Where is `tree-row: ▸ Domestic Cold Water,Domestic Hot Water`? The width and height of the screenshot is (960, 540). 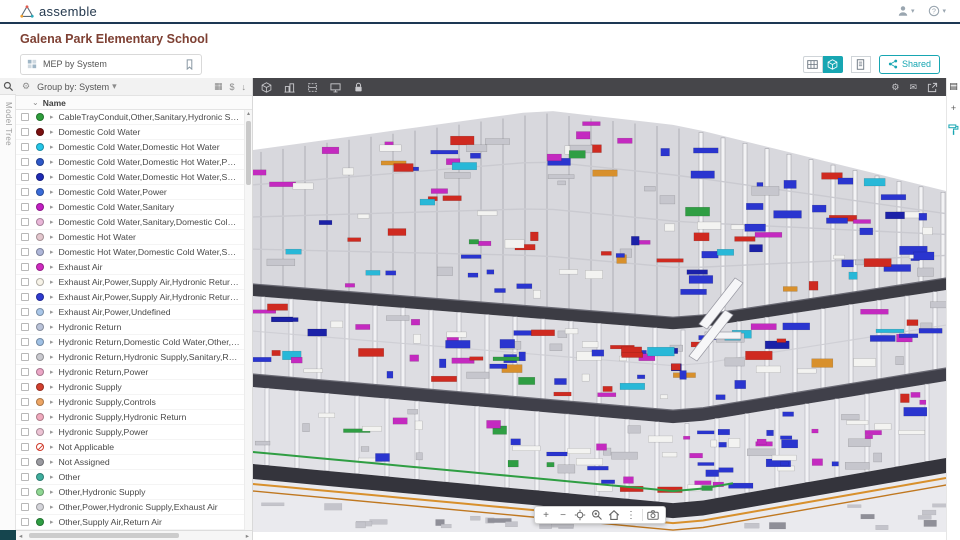
tree-row: ▸ Domestic Cold Water,Domestic Hot Water is located at coordinates (134, 147).